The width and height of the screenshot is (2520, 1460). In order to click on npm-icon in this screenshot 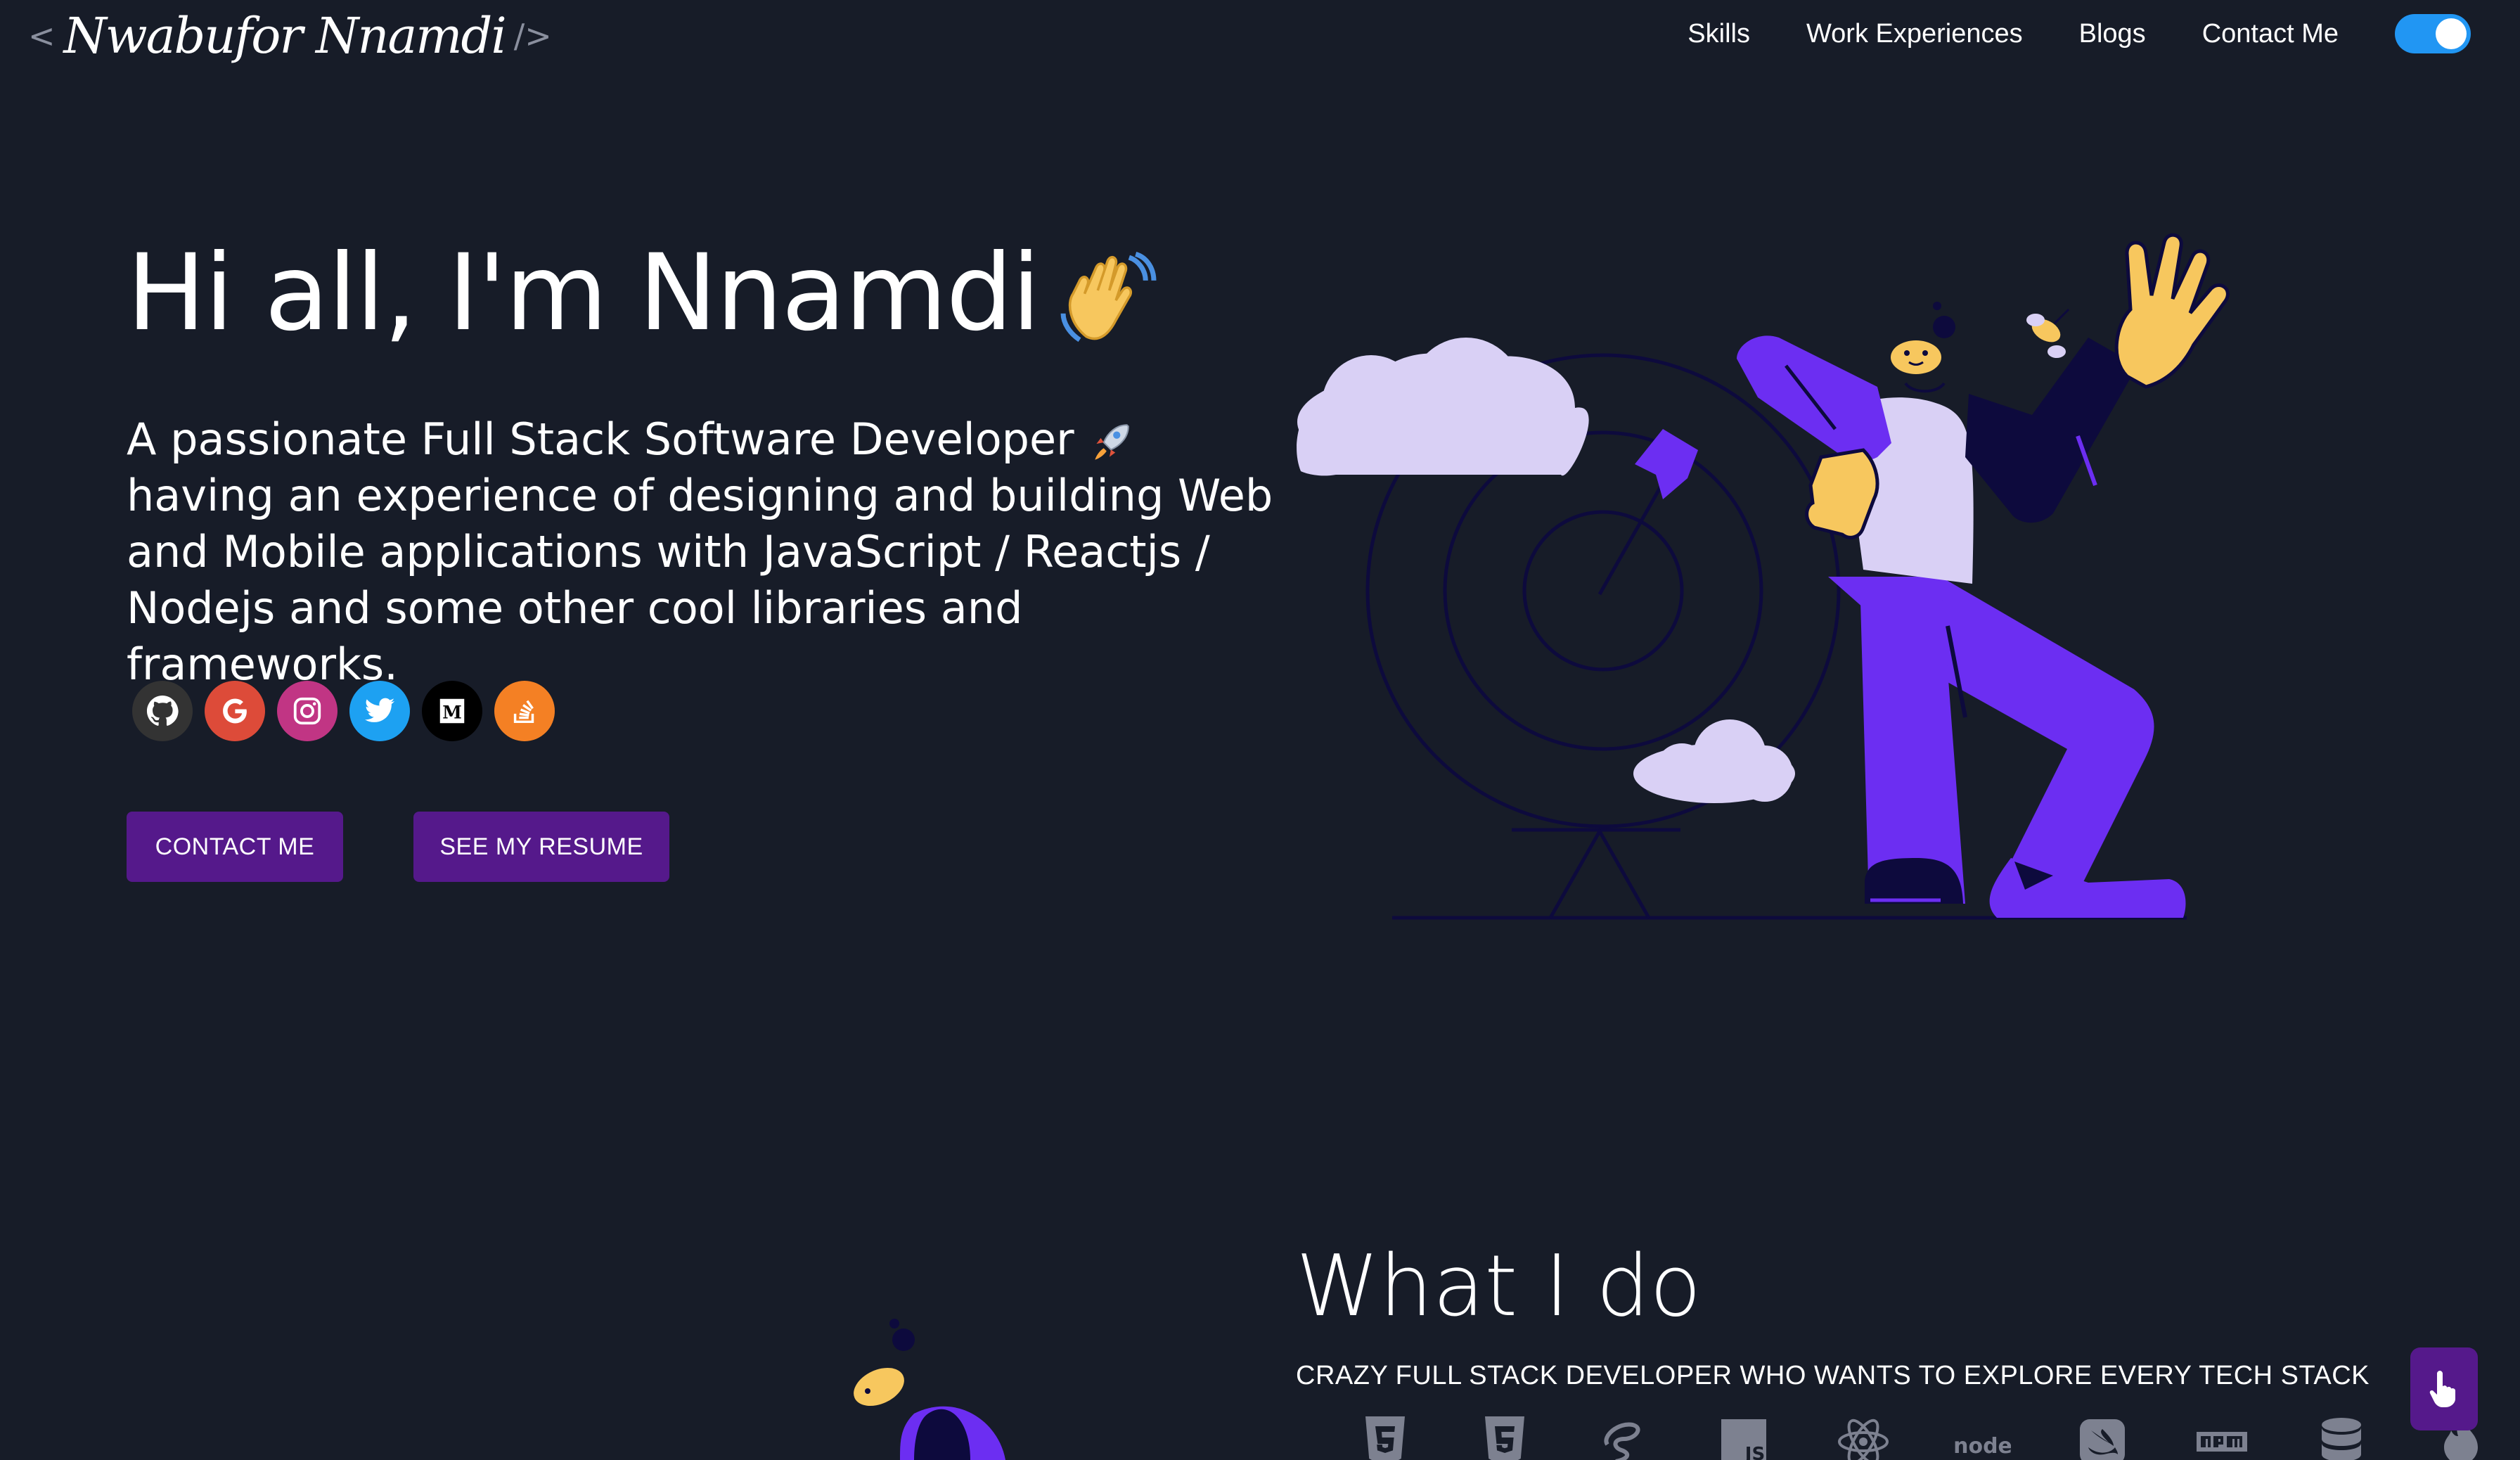, I will do `click(2222, 1437)`.